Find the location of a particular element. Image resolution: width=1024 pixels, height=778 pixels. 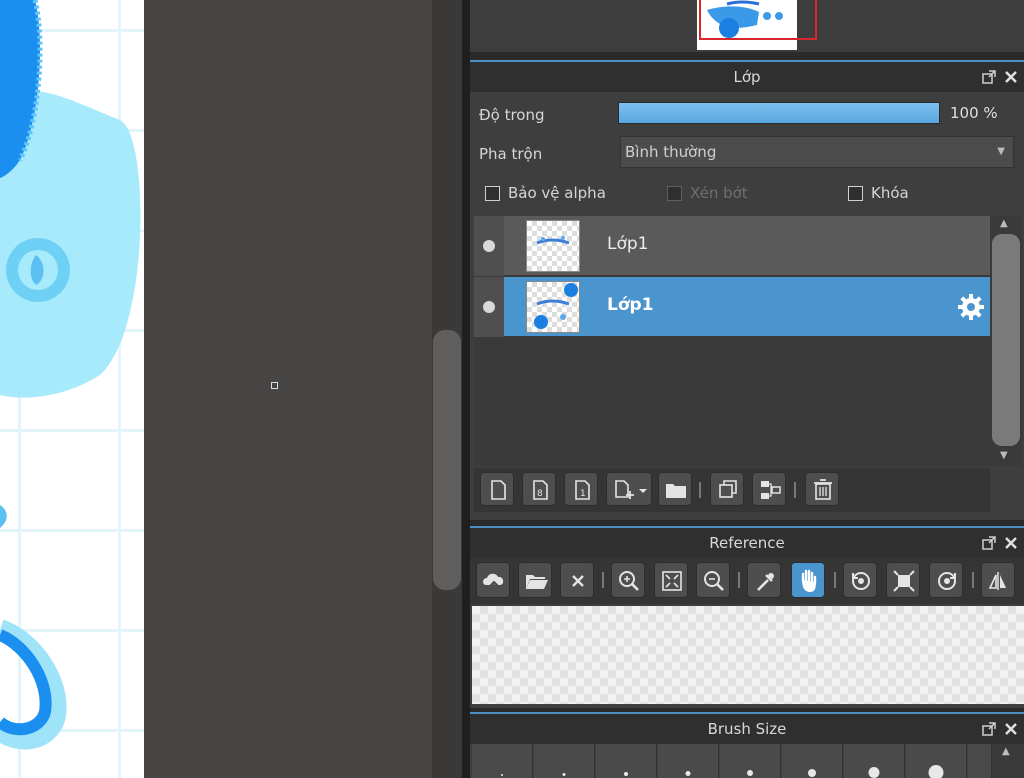

duplicate-layer-icon is located at coordinates (727, 489).